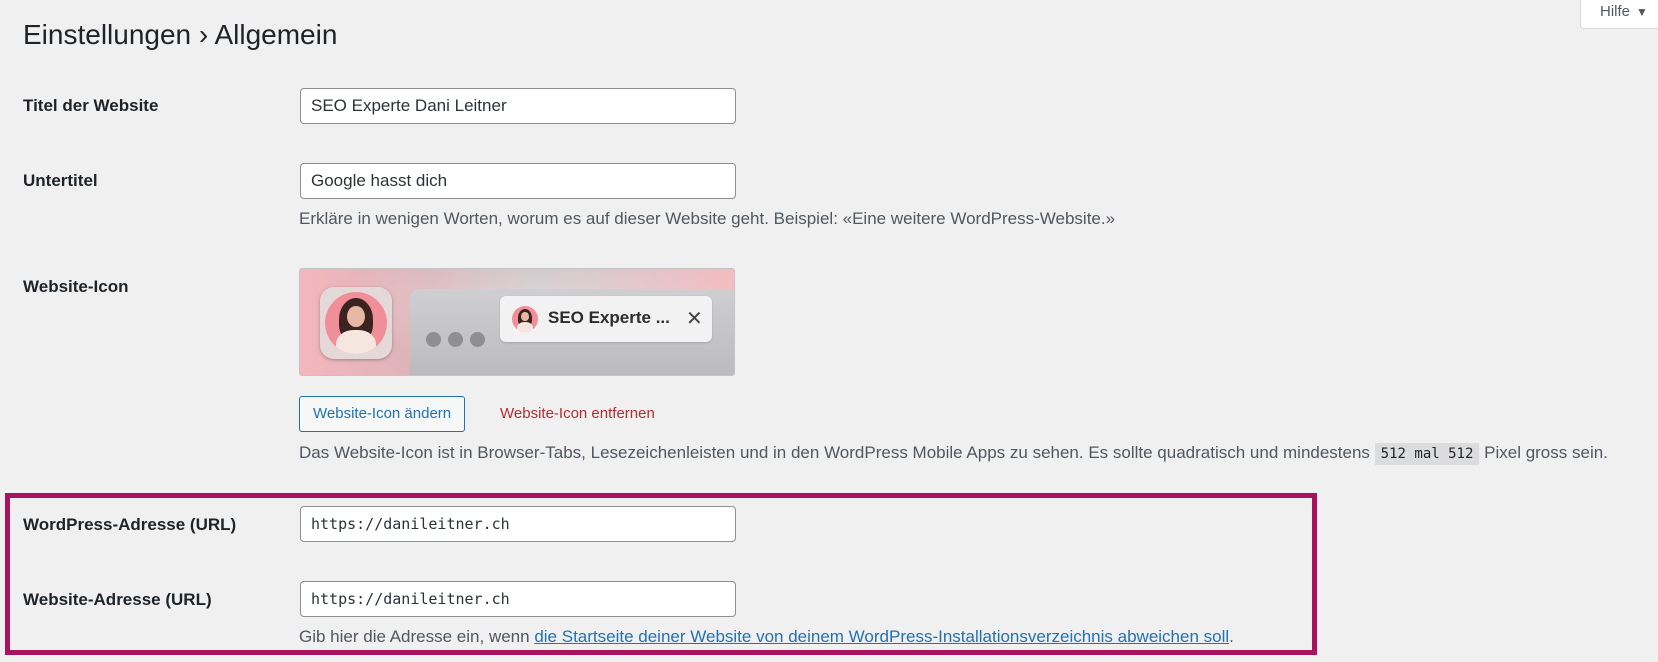 Image resolution: width=1658 pixels, height=662 pixels. I want to click on avatar-icon, so click(356, 323).